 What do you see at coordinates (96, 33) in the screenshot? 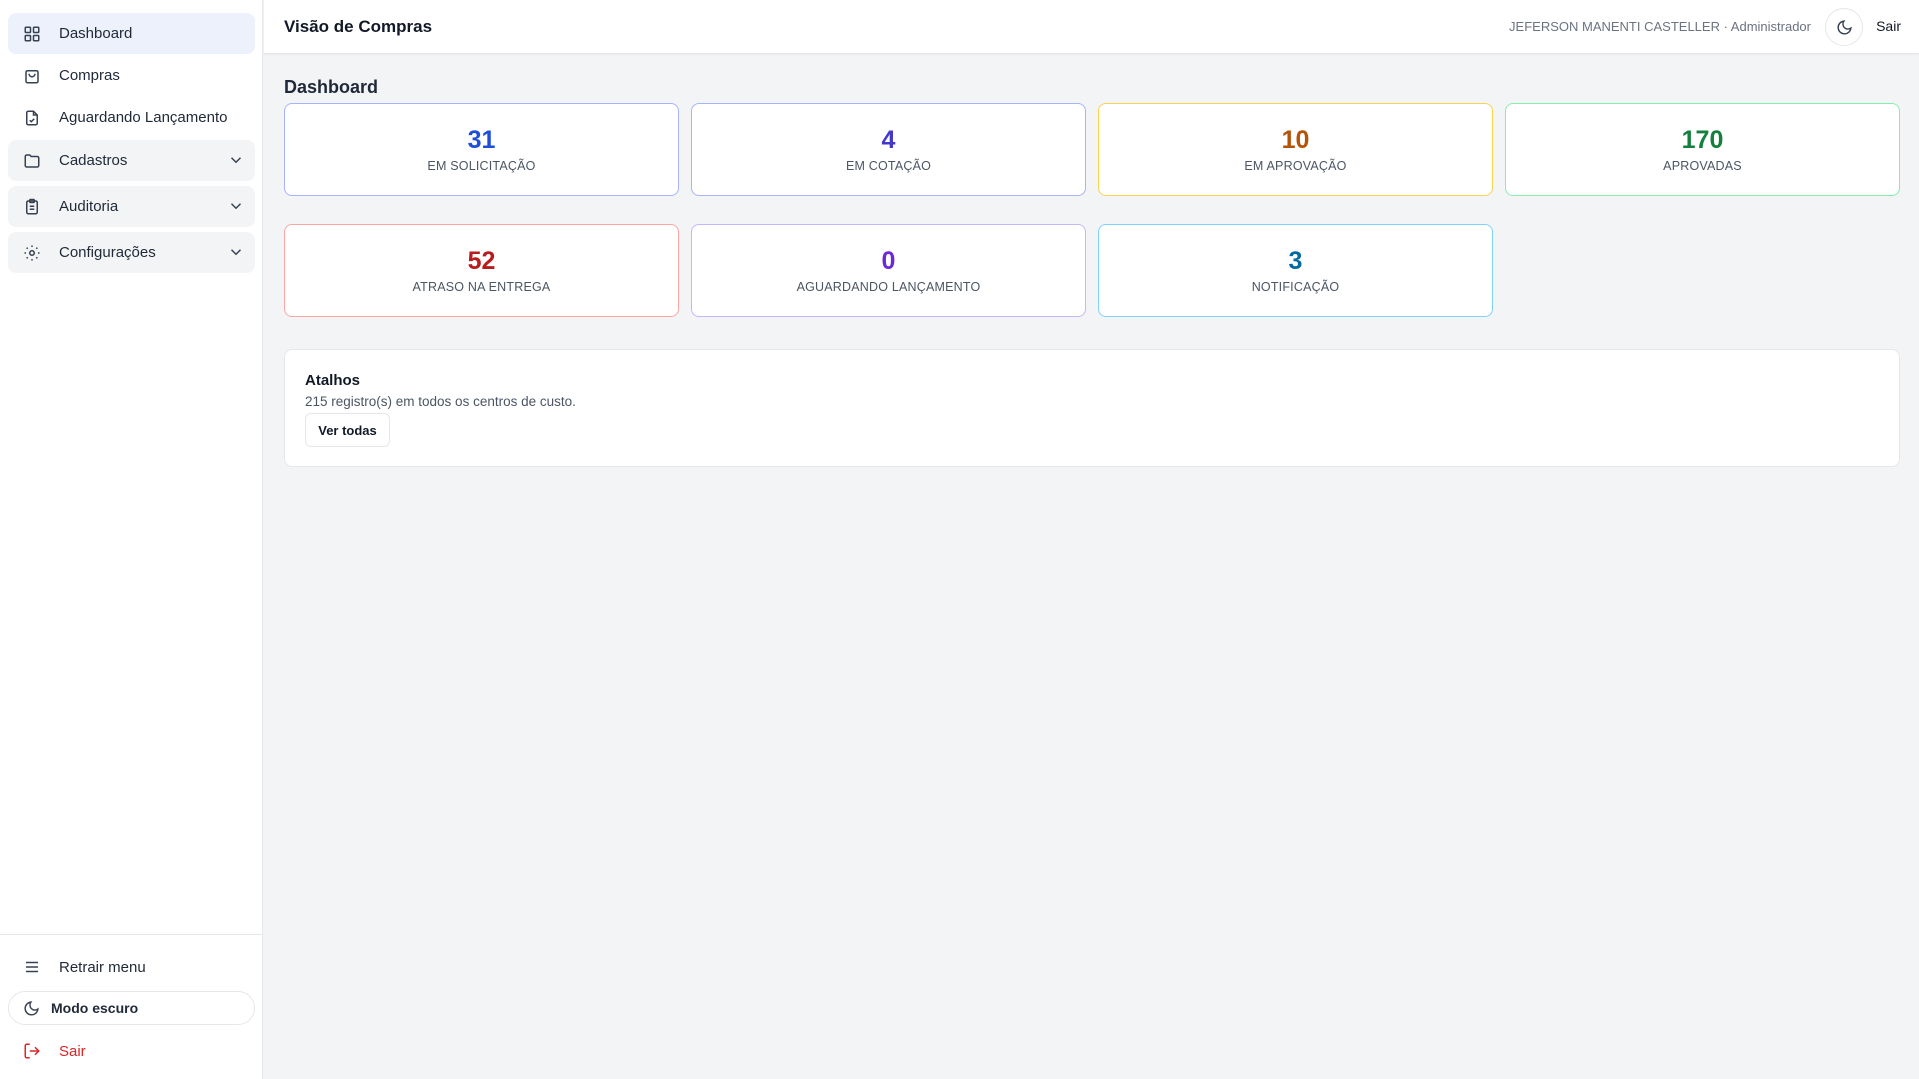
I see `sidebar-item-label: Dashboard` at bounding box center [96, 33].